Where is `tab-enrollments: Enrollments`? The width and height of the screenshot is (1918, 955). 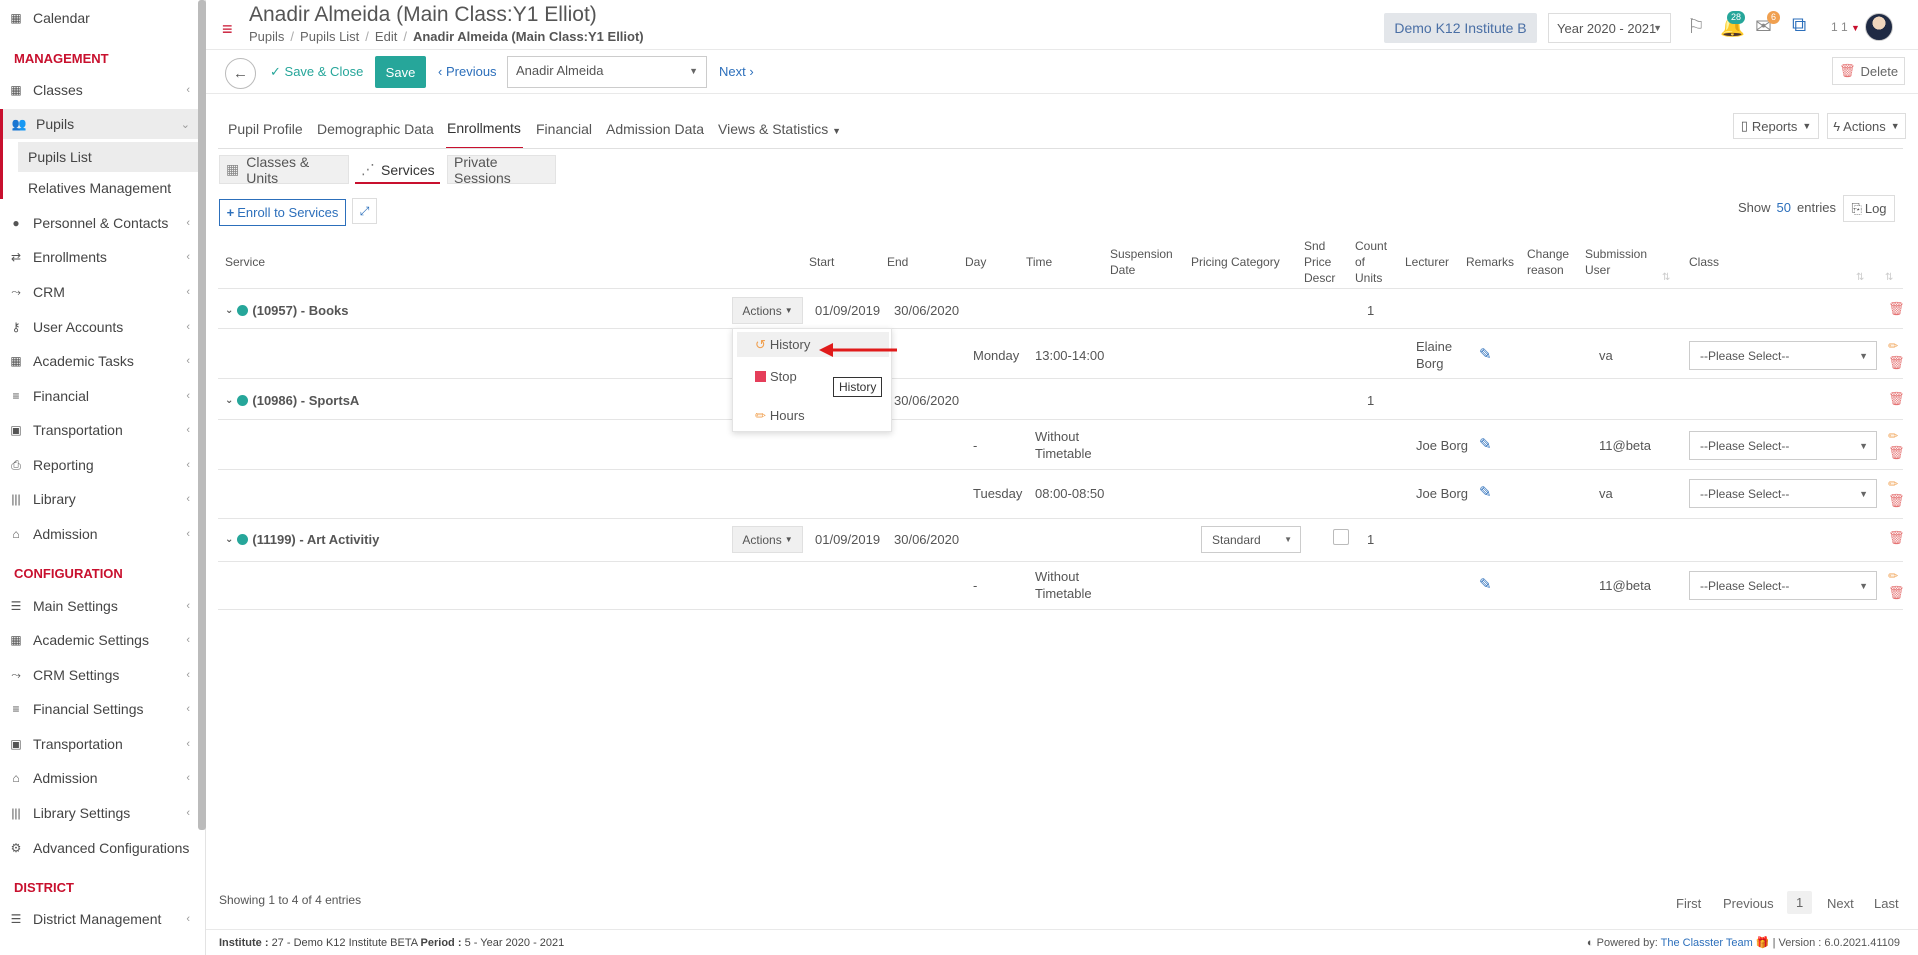
tab-enrollments: Enrollments is located at coordinates (484, 128).